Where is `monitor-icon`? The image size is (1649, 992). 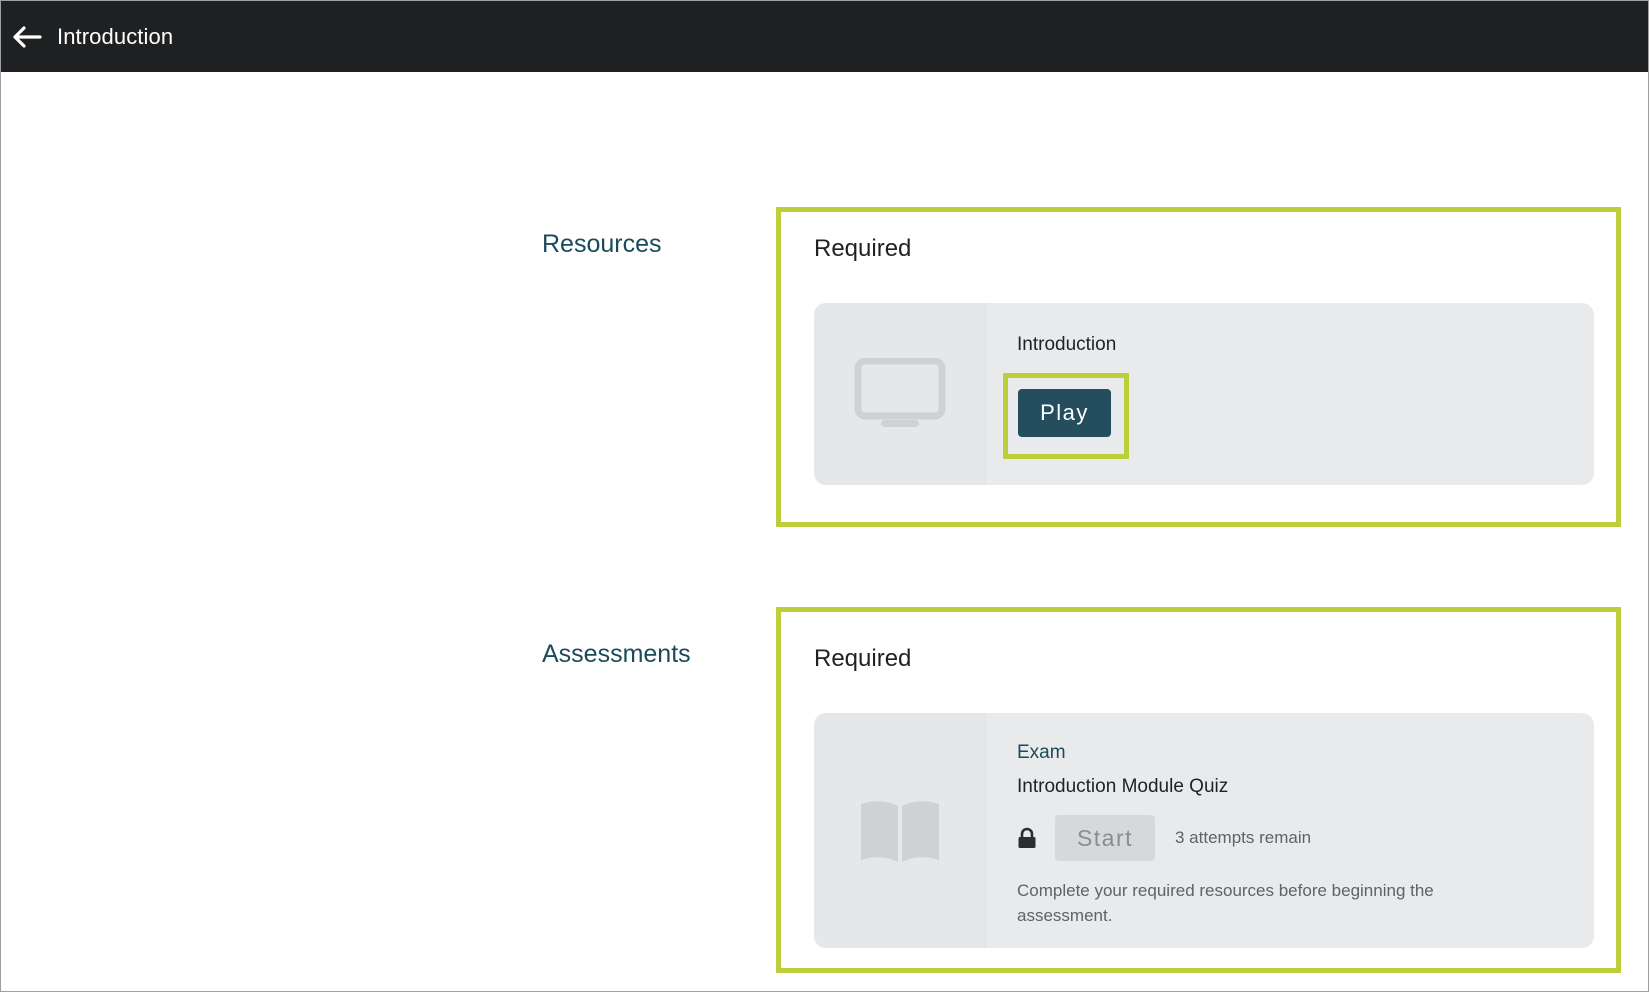
monitor-icon is located at coordinates (899, 392).